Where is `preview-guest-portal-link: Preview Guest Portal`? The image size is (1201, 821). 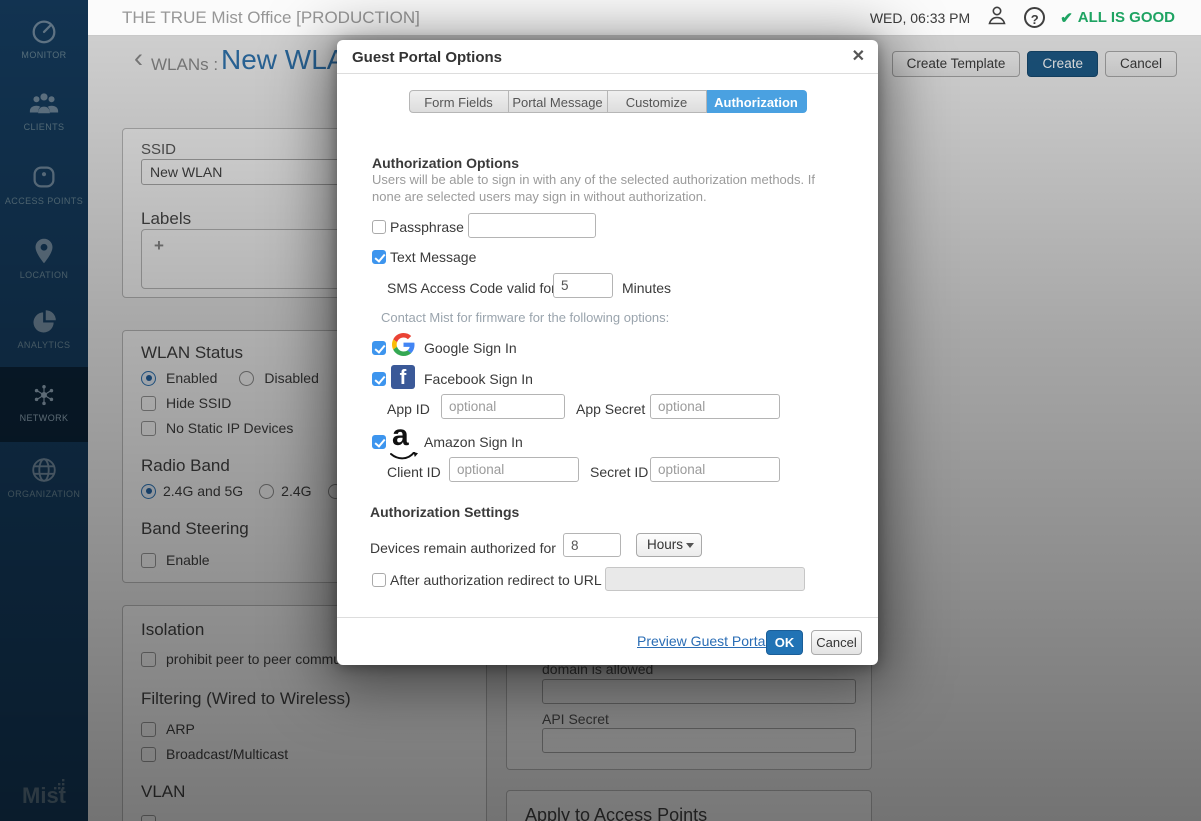
preview-guest-portal-link: Preview Guest Portal is located at coordinates (703, 641).